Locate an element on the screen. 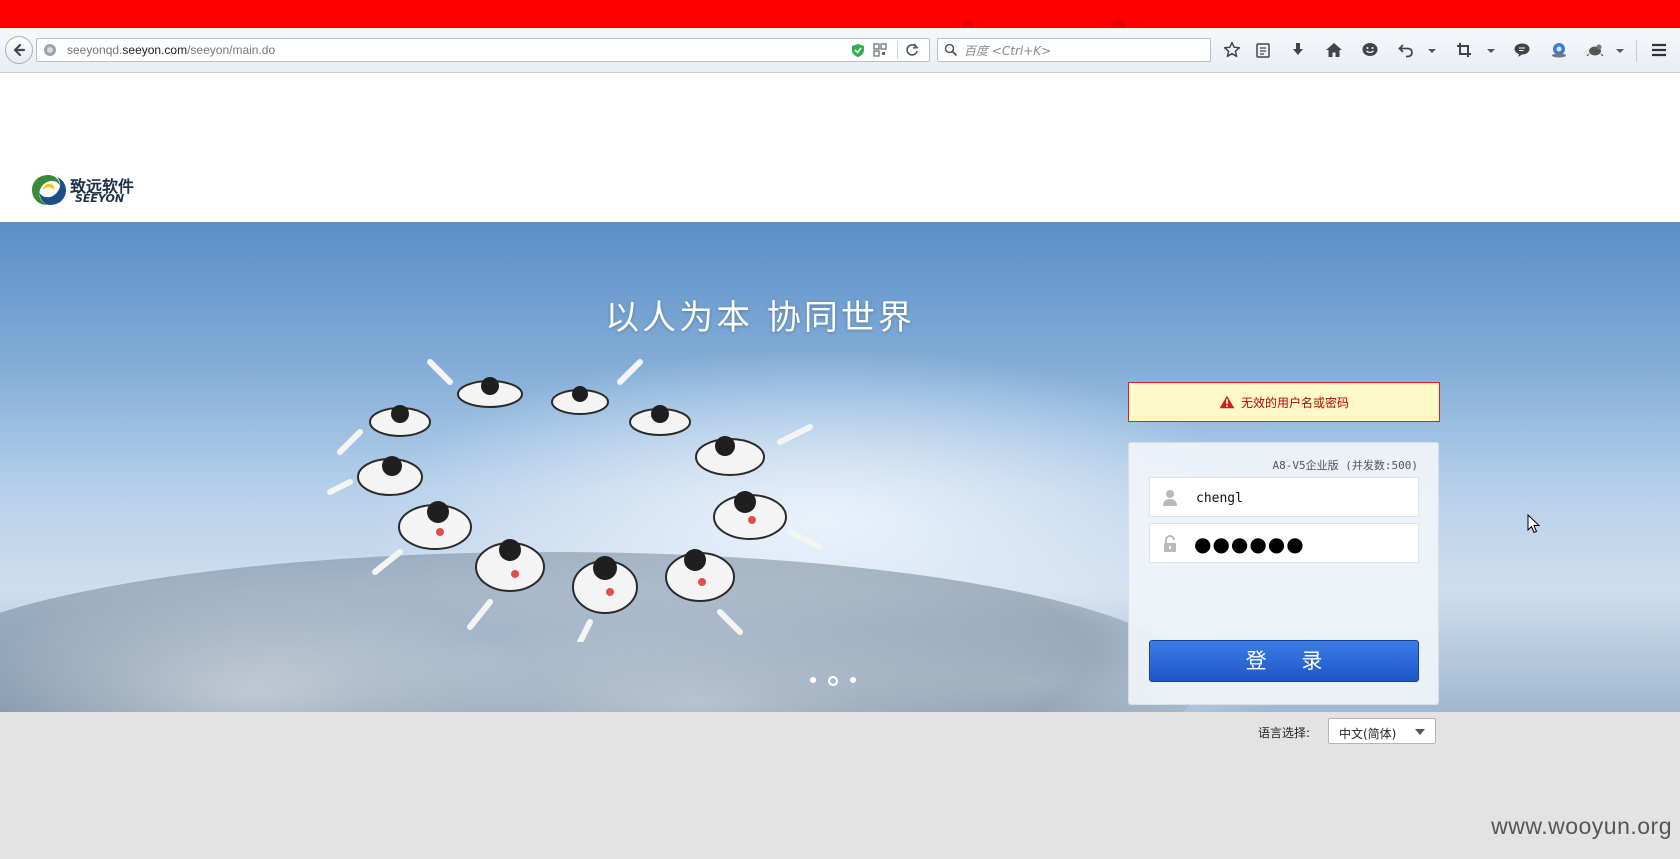 The height and width of the screenshot is (859, 1680). toolbar-divider is located at coordinates (1636, 51).